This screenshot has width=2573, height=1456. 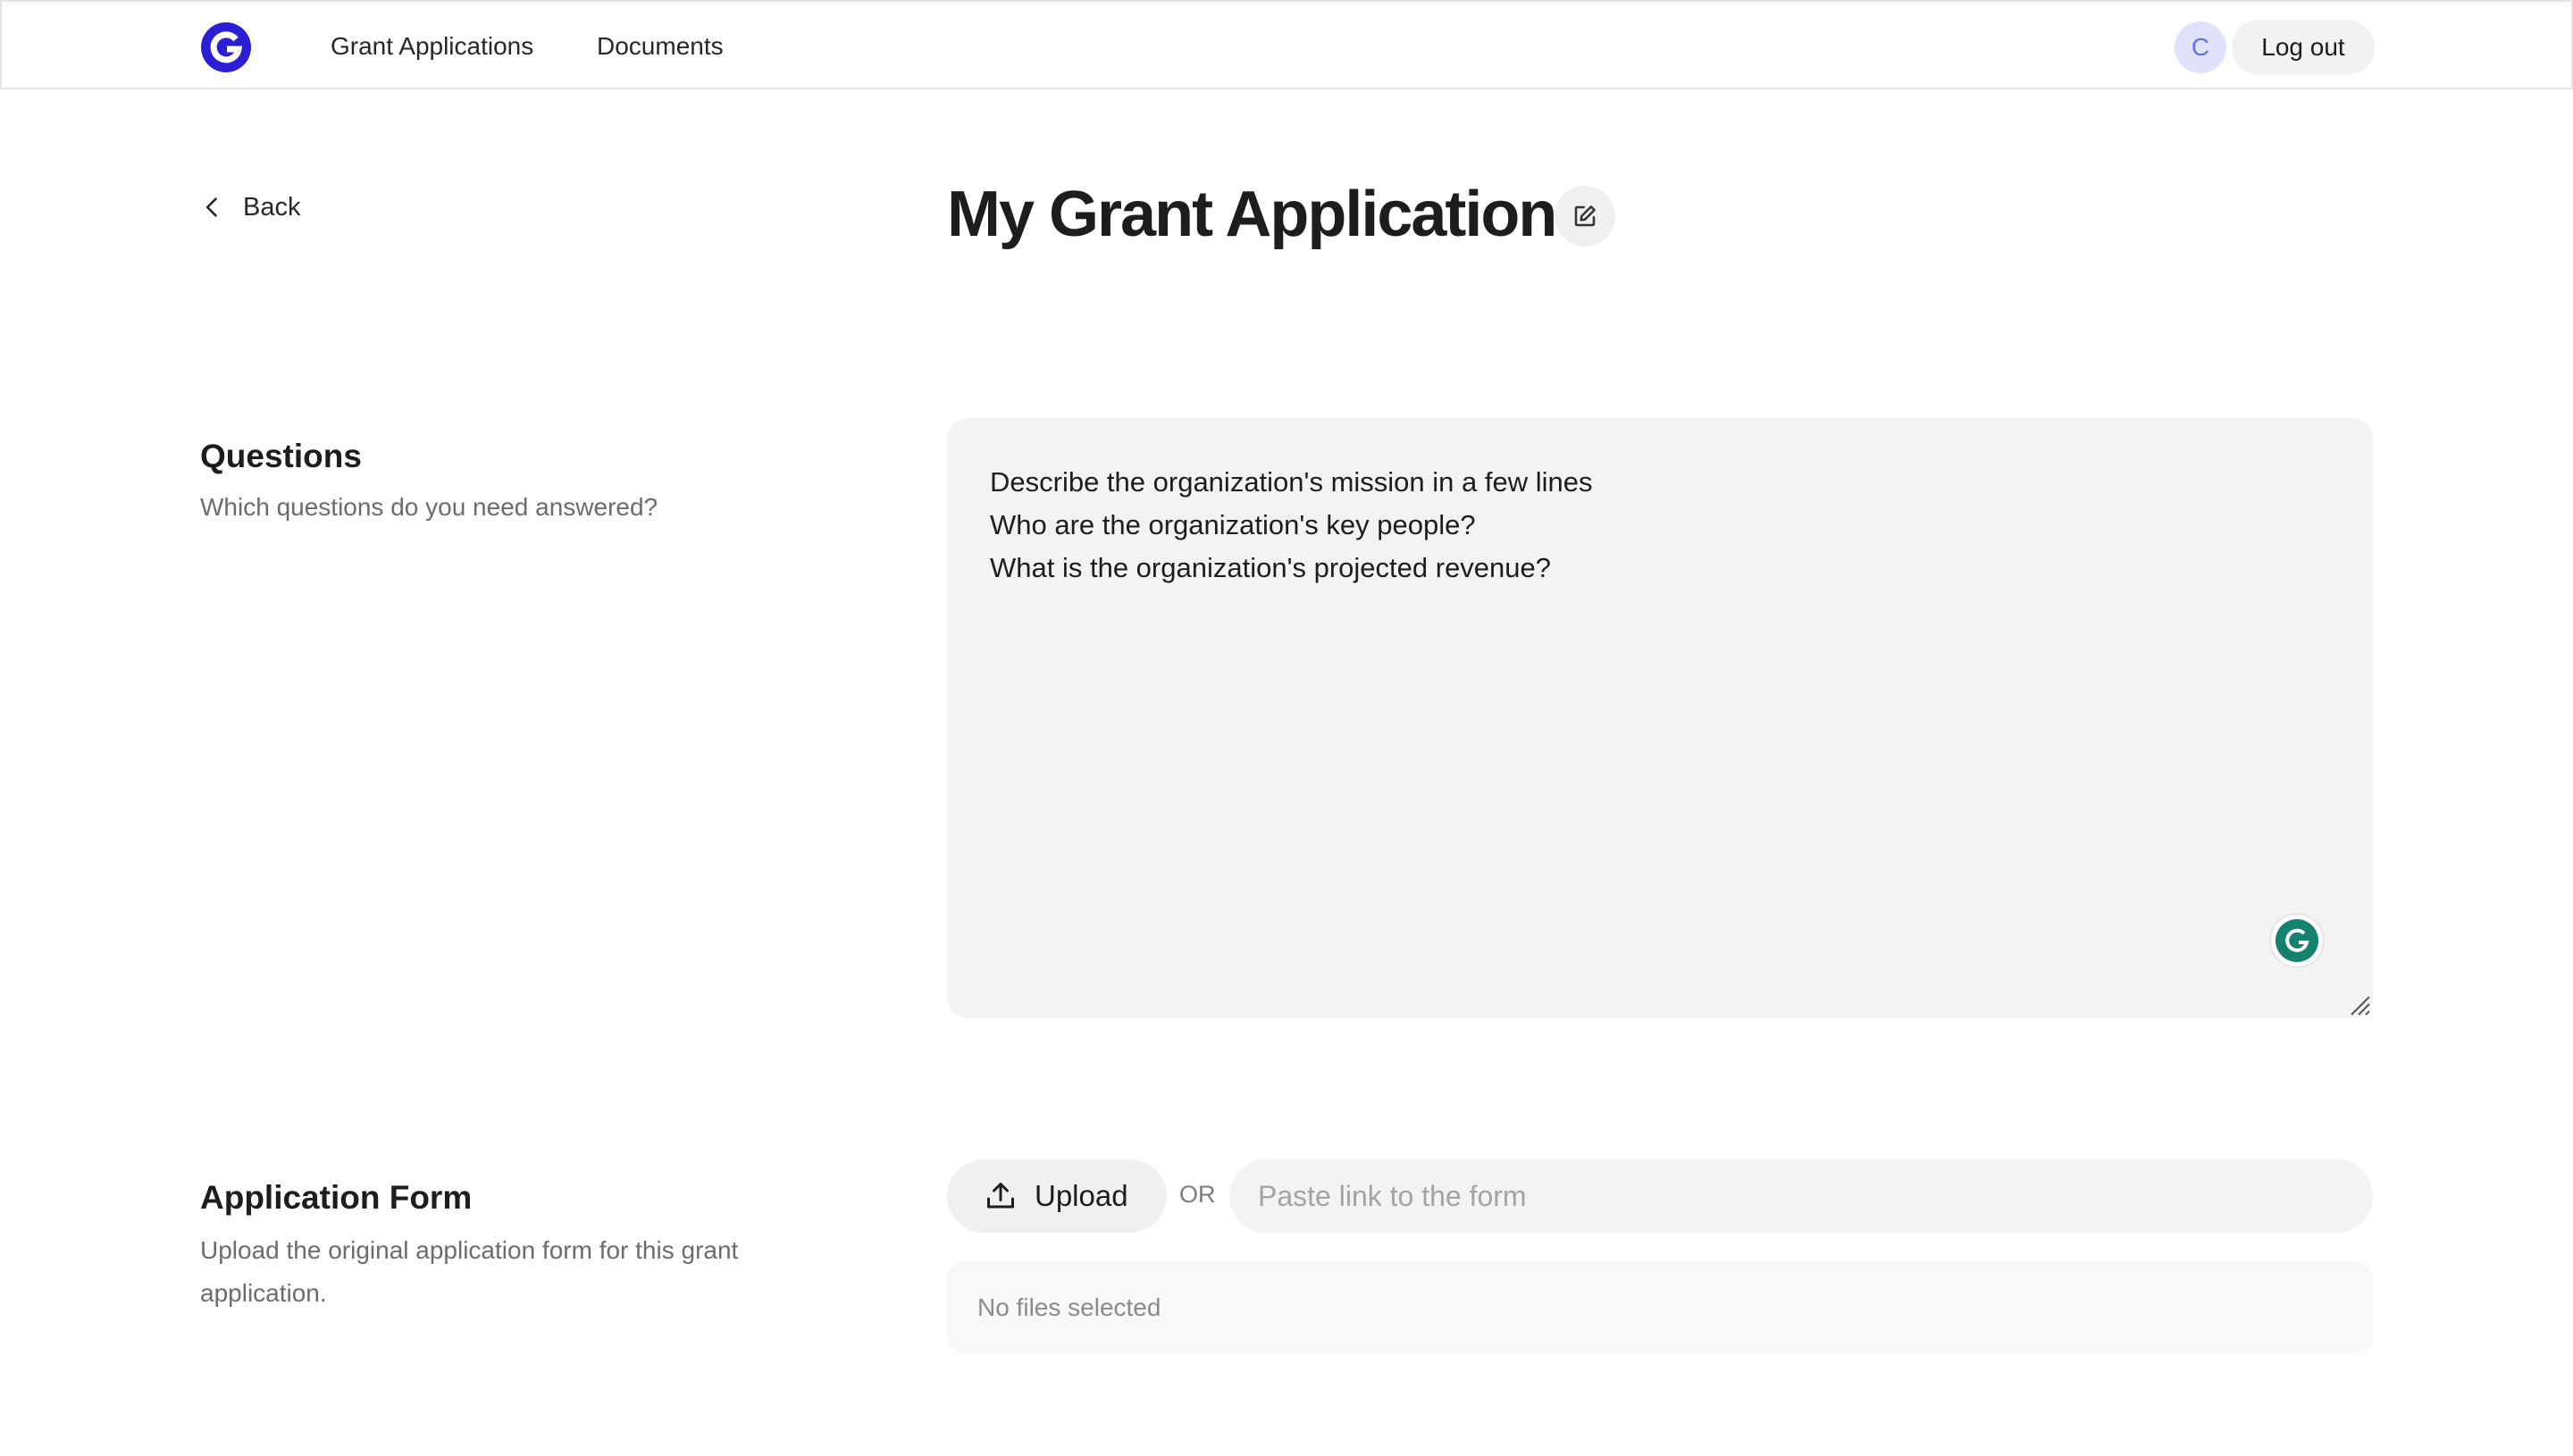 What do you see at coordinates (1081, 1195) in the screenshot?
I see `upload-label: Upload` at bounding box center [1081, 1195].